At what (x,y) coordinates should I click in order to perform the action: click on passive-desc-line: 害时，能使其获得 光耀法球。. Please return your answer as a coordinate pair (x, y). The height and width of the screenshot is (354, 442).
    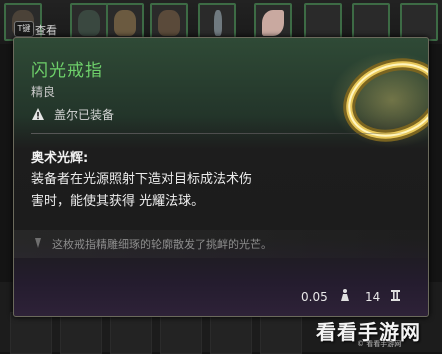
    Looking at the image, I should click on (181, 202).